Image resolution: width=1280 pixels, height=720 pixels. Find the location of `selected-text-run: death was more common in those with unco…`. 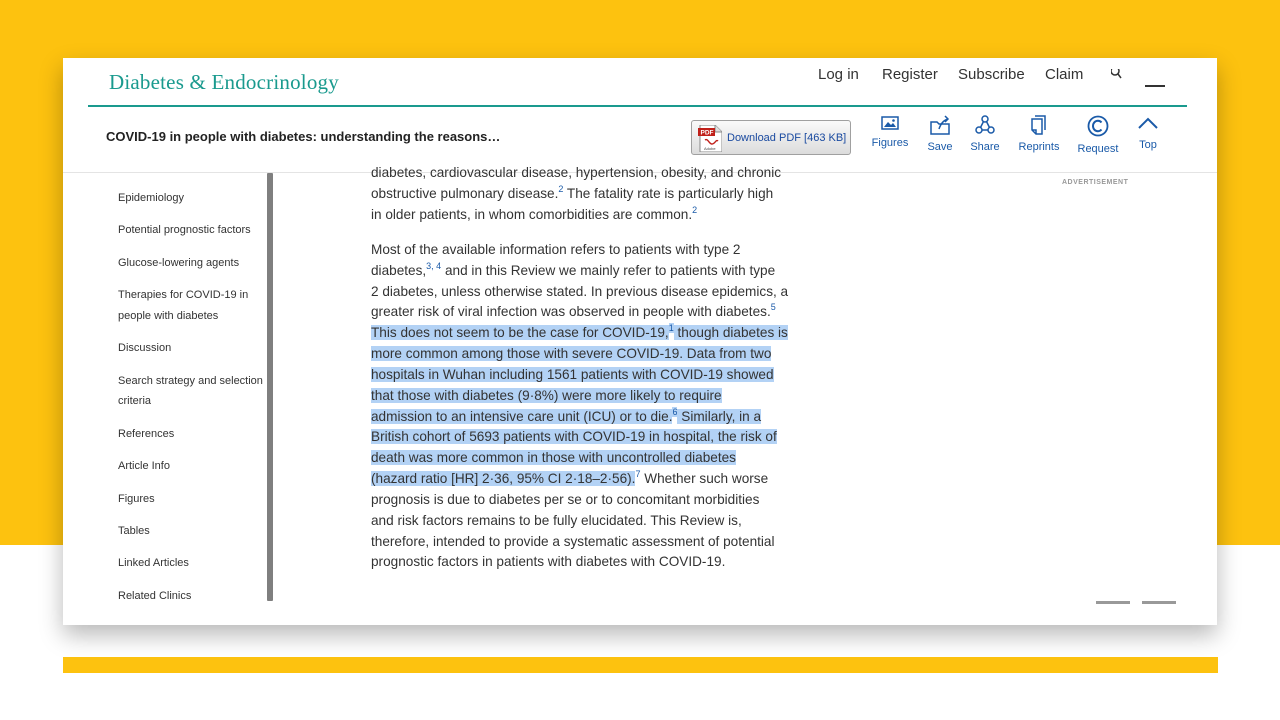

selected-text-run: death was more common in those with unco… is located at coordinates (553, 457).